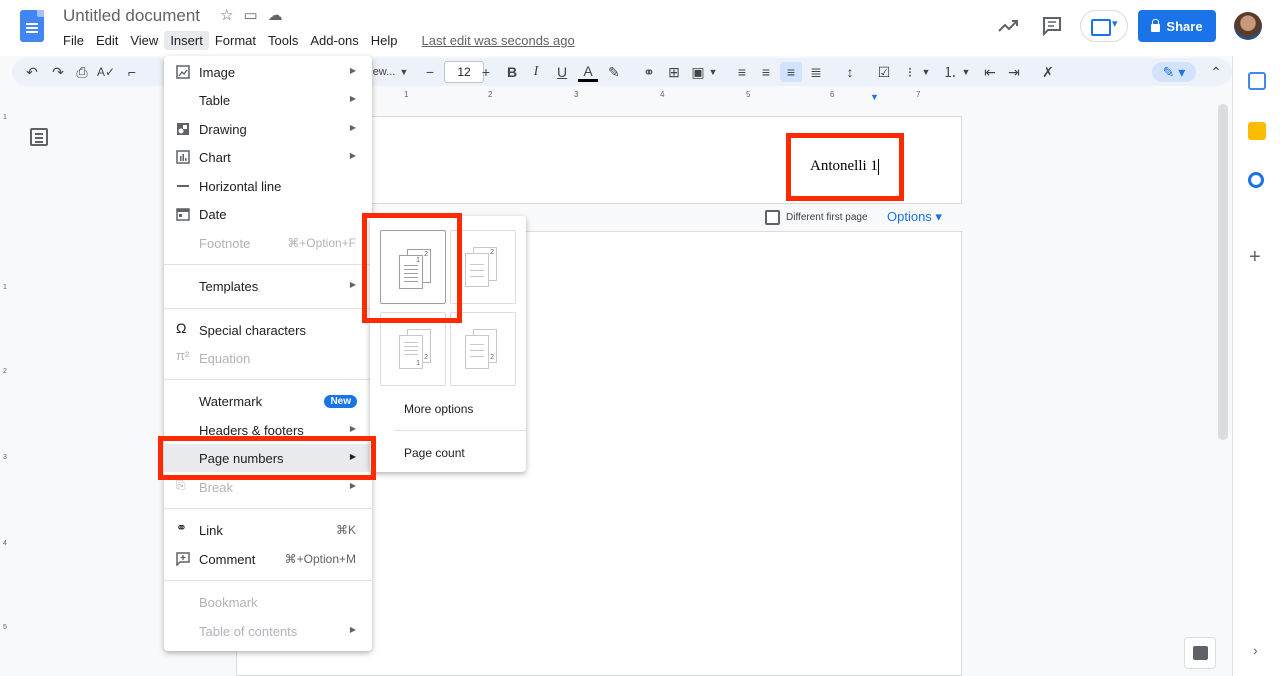 The image size is (1280, 676). I want to click on align-center-icon: ≡, so click(766, 72).